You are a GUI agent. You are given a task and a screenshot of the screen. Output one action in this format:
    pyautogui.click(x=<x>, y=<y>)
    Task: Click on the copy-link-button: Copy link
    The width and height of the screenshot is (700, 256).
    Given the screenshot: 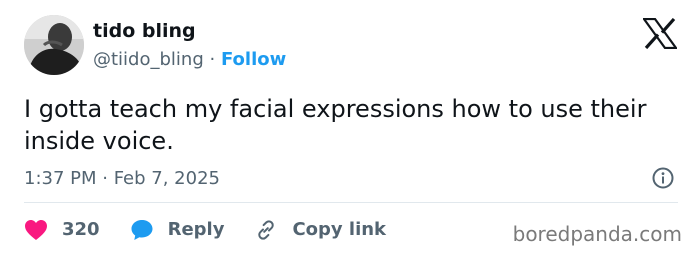 What is the action you would take?
    pyautogui.click(x=320, y=230)
    